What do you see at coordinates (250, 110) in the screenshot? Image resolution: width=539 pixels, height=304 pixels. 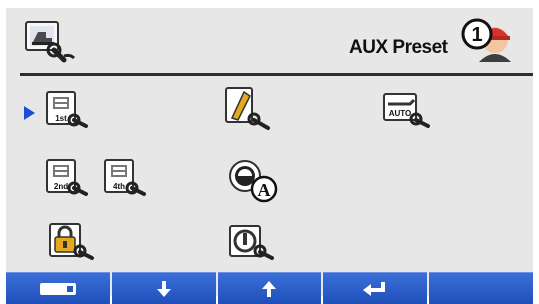 I see `breaker-wrench-icon` at bounding box center [250, 110].